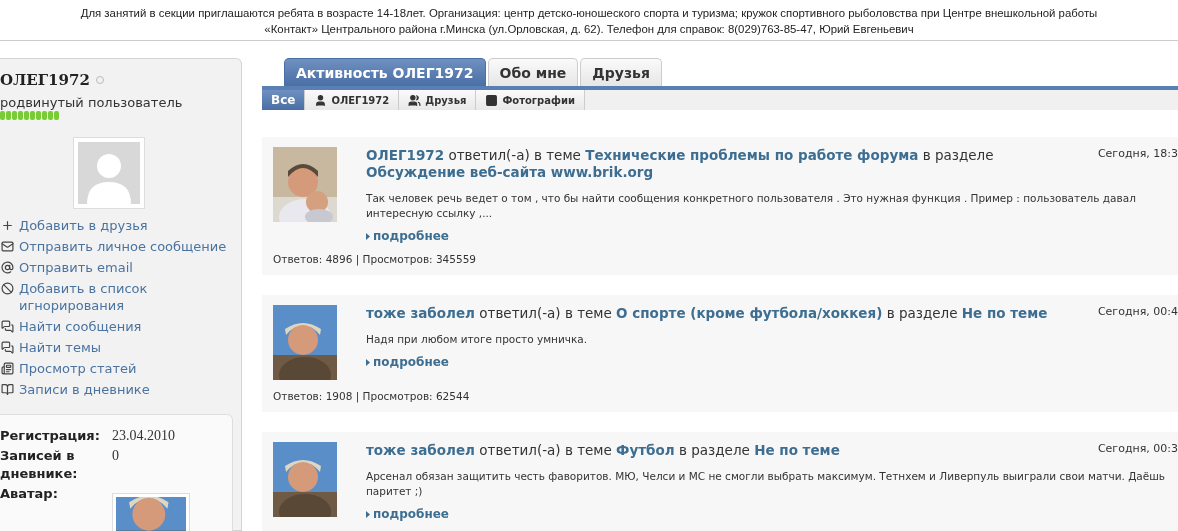 Image resolution: width=1178 pixels, height=531 pixels. Describe the element at coordinates (589, 29) in the screenshot. I see `notice-text: «Контакт» Центрального района г.Минска (ул.Орловская, д. 62). Телефон для справок: 8(029)763-85-47, Юрий Евгеньевич` at that location.